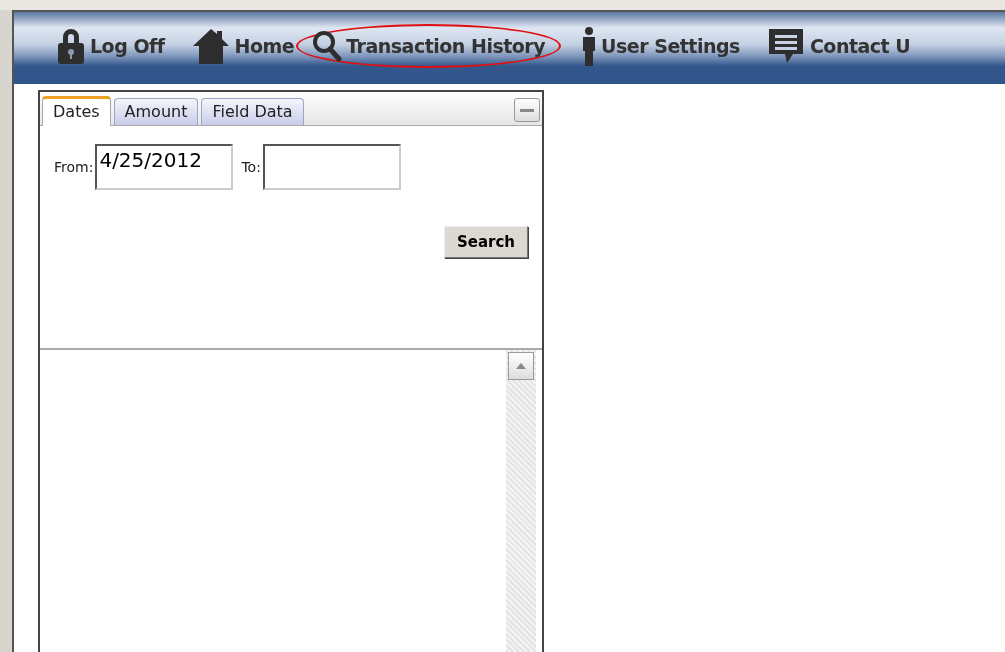  Describe the element at coordinates (327, 46) in the screenshot. I see `search-icon` at that location.